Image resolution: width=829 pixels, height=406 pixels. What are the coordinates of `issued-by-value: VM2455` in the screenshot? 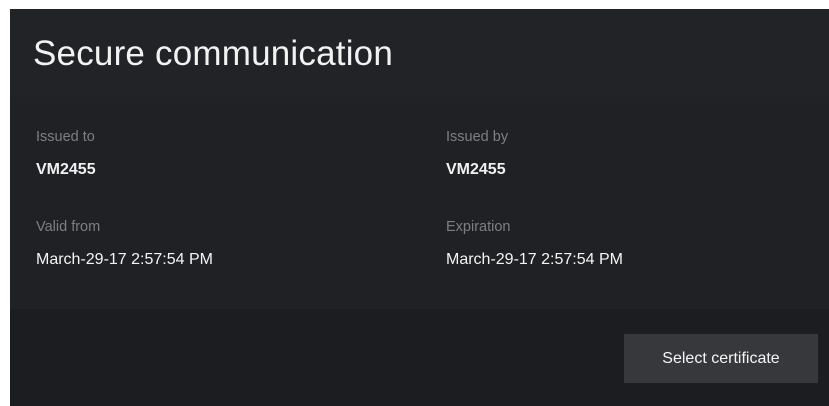 It's located at (476, 169).